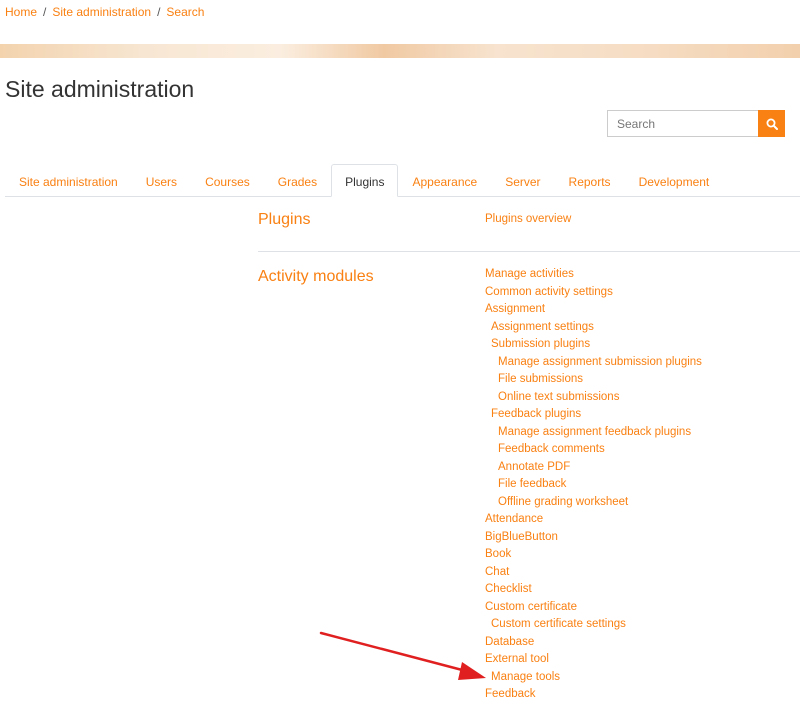  What do you see at coordinates (593, 555) in the screenshot?
I see `link-book: Book` at bounding box center [593, 555].